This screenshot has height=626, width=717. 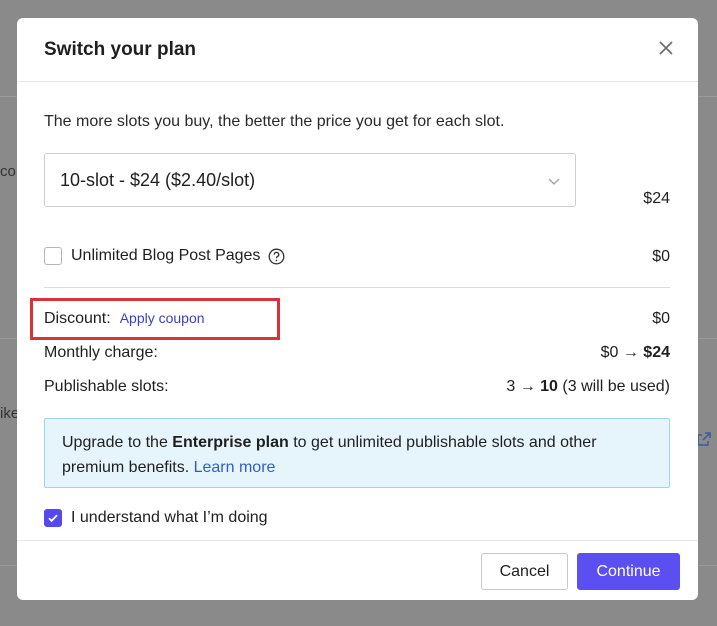 I want to click on slot-plan-select: 10-slot - $24 ($2.40/slot), so click(x=310, y=180).